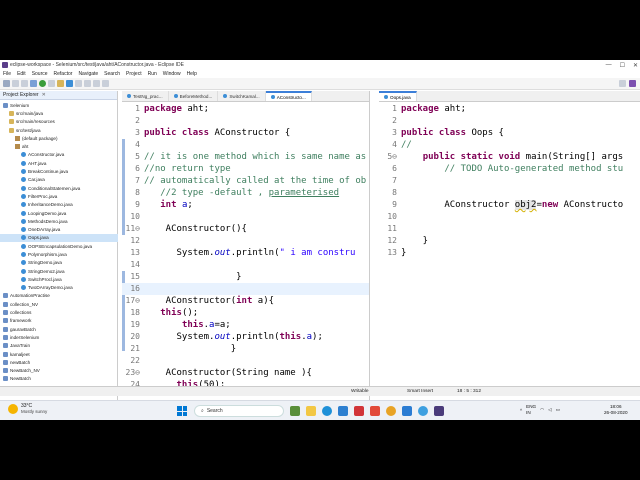  What do you see at coordinates (295, 411) in the screenshot?
I see `widgets-icon` at bounding box center [295, 411].